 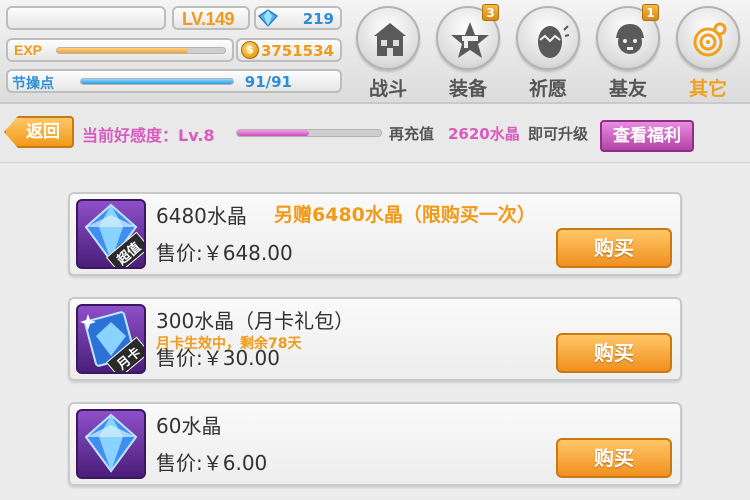 I want to click on house-icon, so click(x=390, y=39).